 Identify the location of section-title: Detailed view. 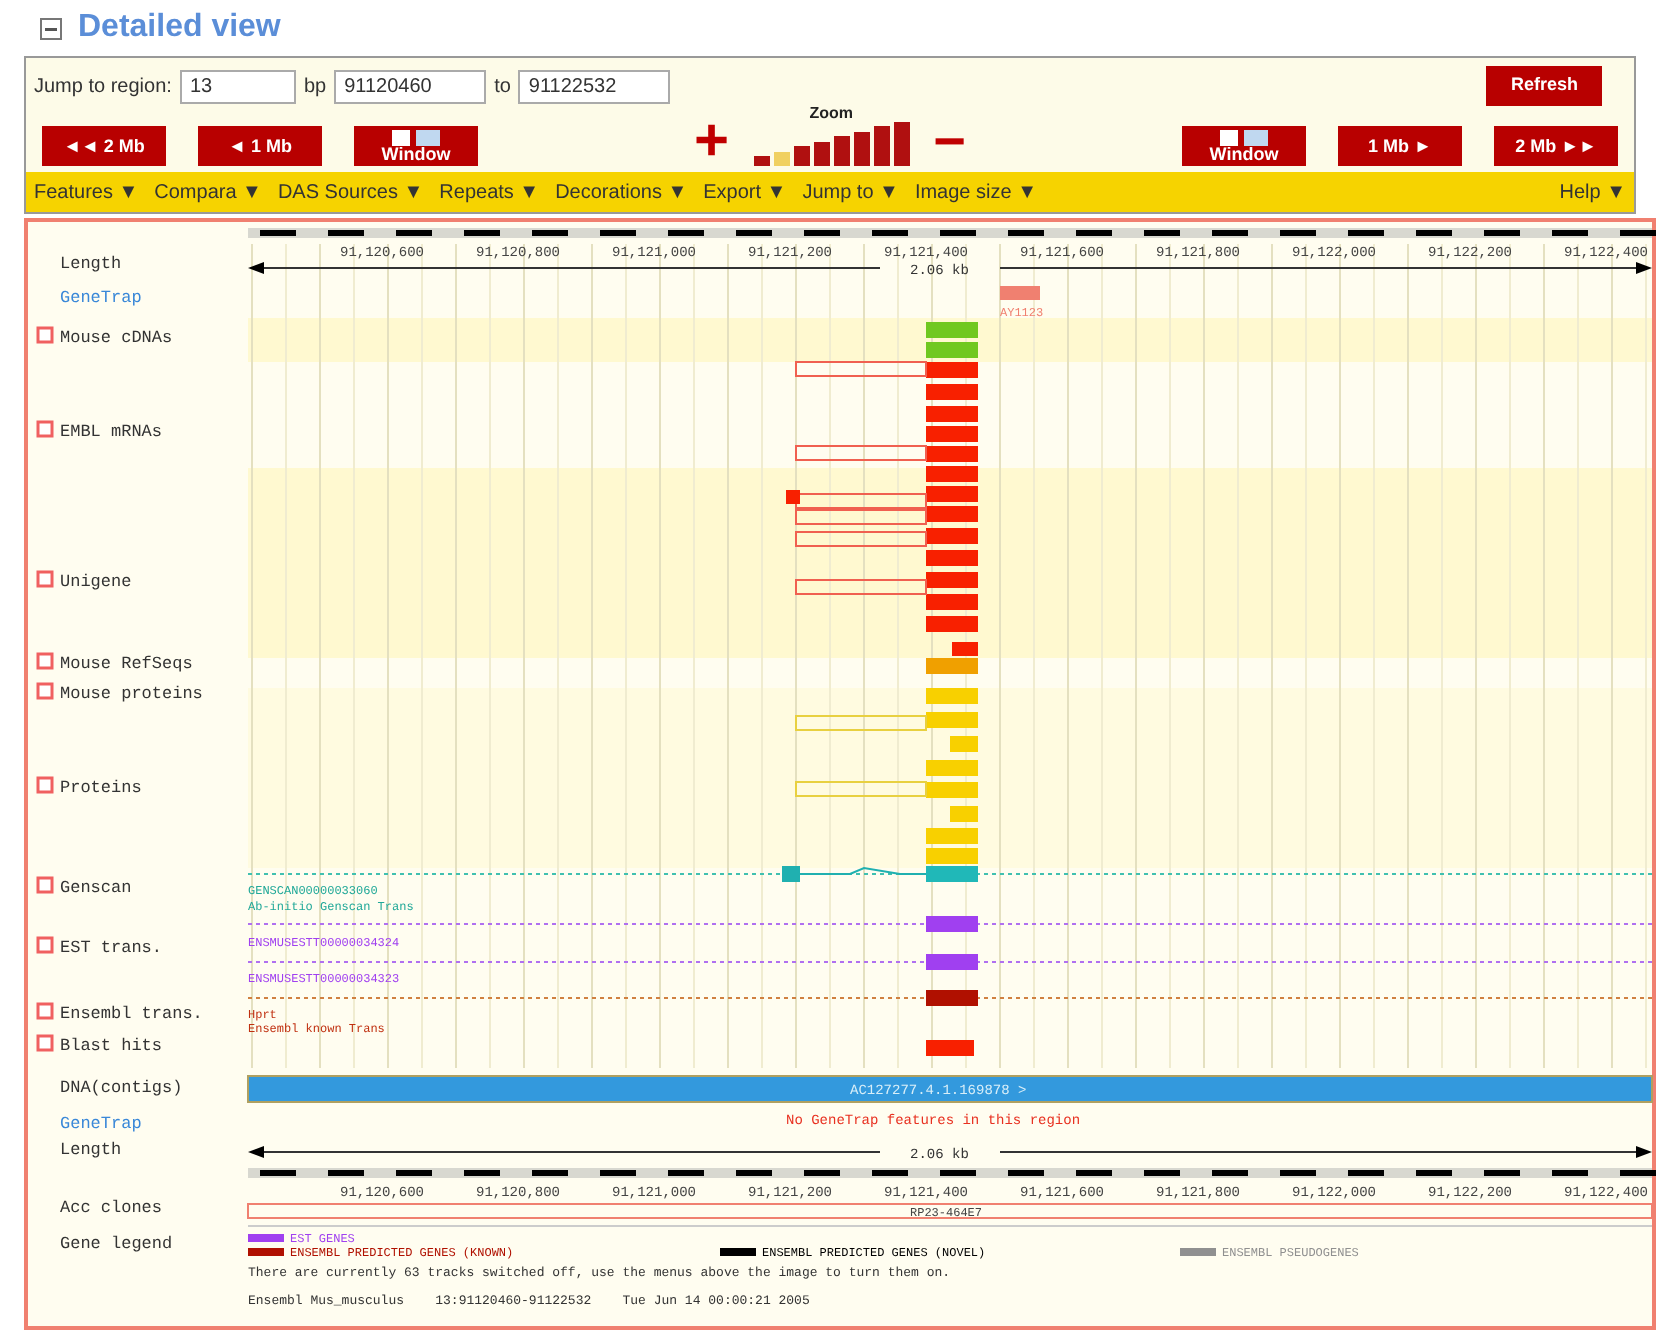
(179, 28).